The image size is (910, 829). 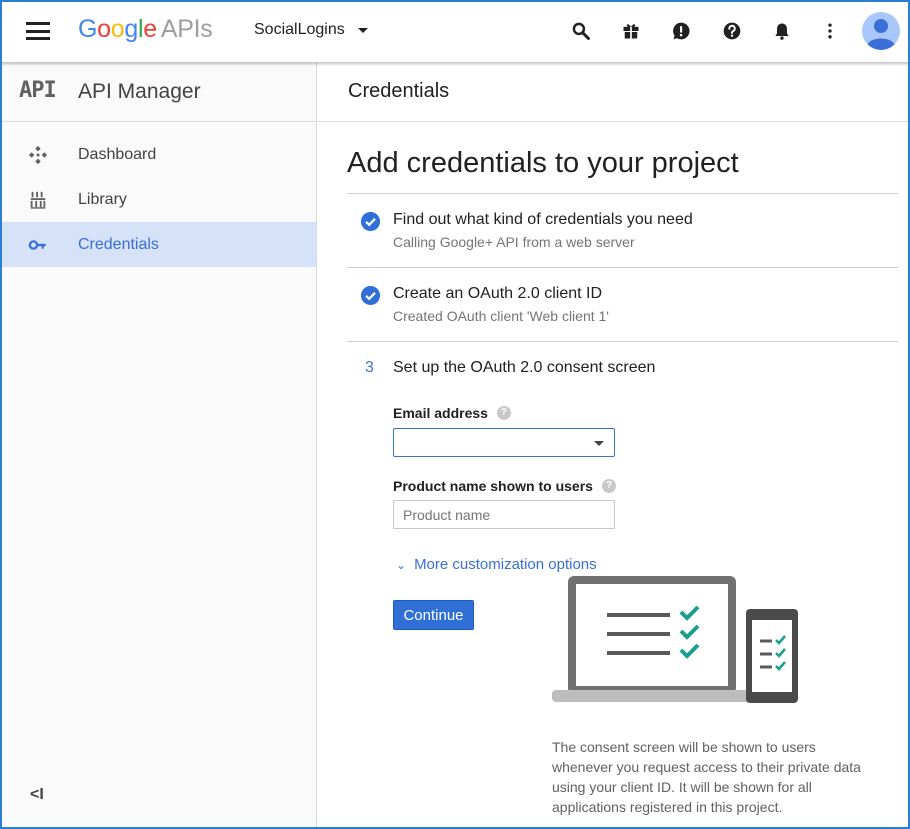 I want to click on step-subtitle: Created OAuth client 'Web client 1', so click(x=501, y=316).